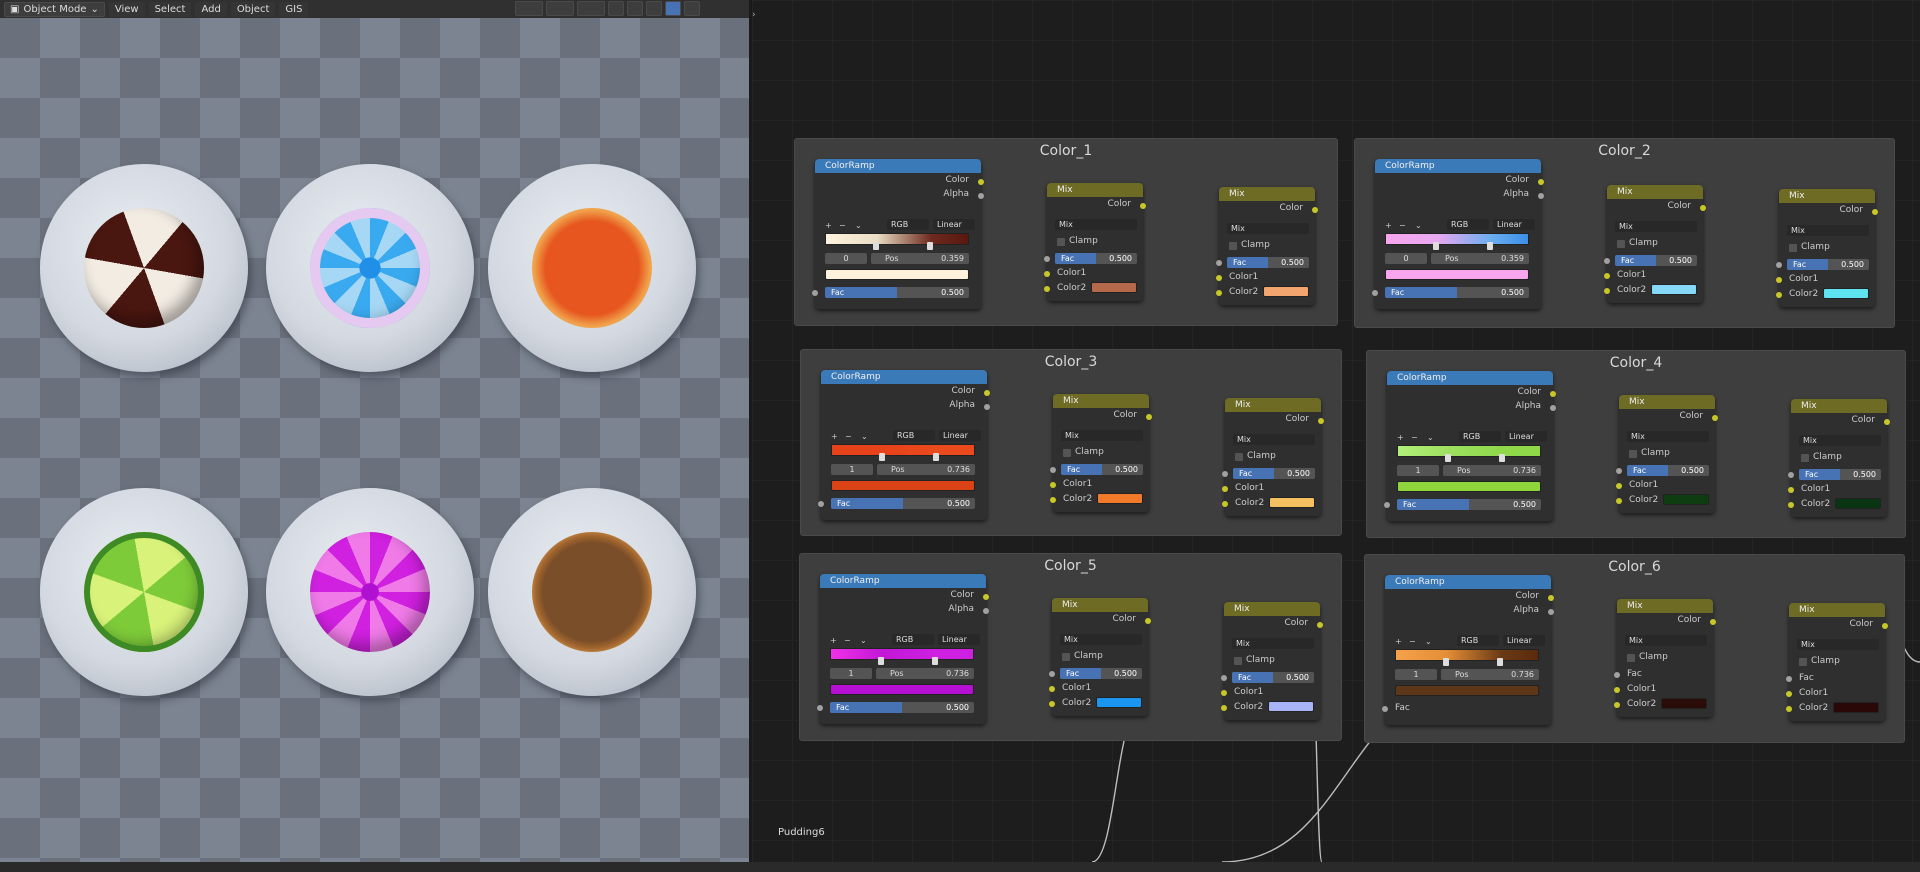 Image resolution: width=1920 pixels, height=872 pixels. What do you see at coordinates (635, 8) in the screenshot?
I see `wireframe-shading-icon` at bounding box center [635, 8].